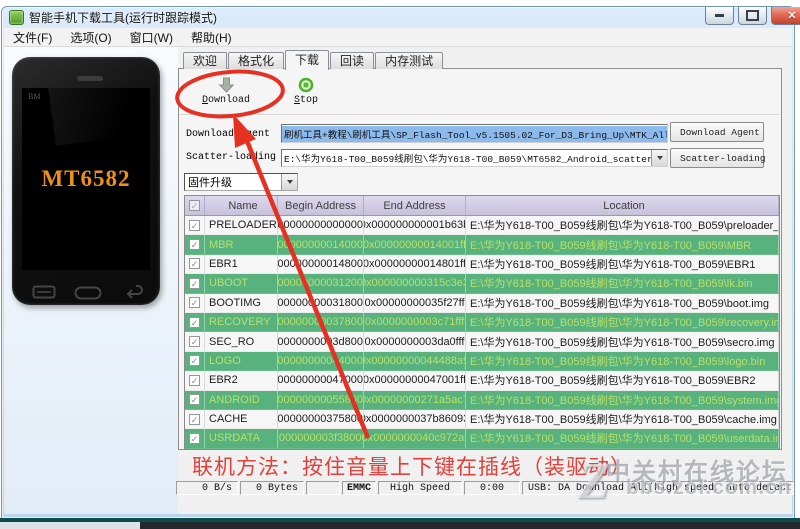 The height and width of the screenshot is (529, 800). What do you see at coordinates (241, 380) in the screenshot?
I see `cell-name: EBR2` at bounding box center [241, 380].